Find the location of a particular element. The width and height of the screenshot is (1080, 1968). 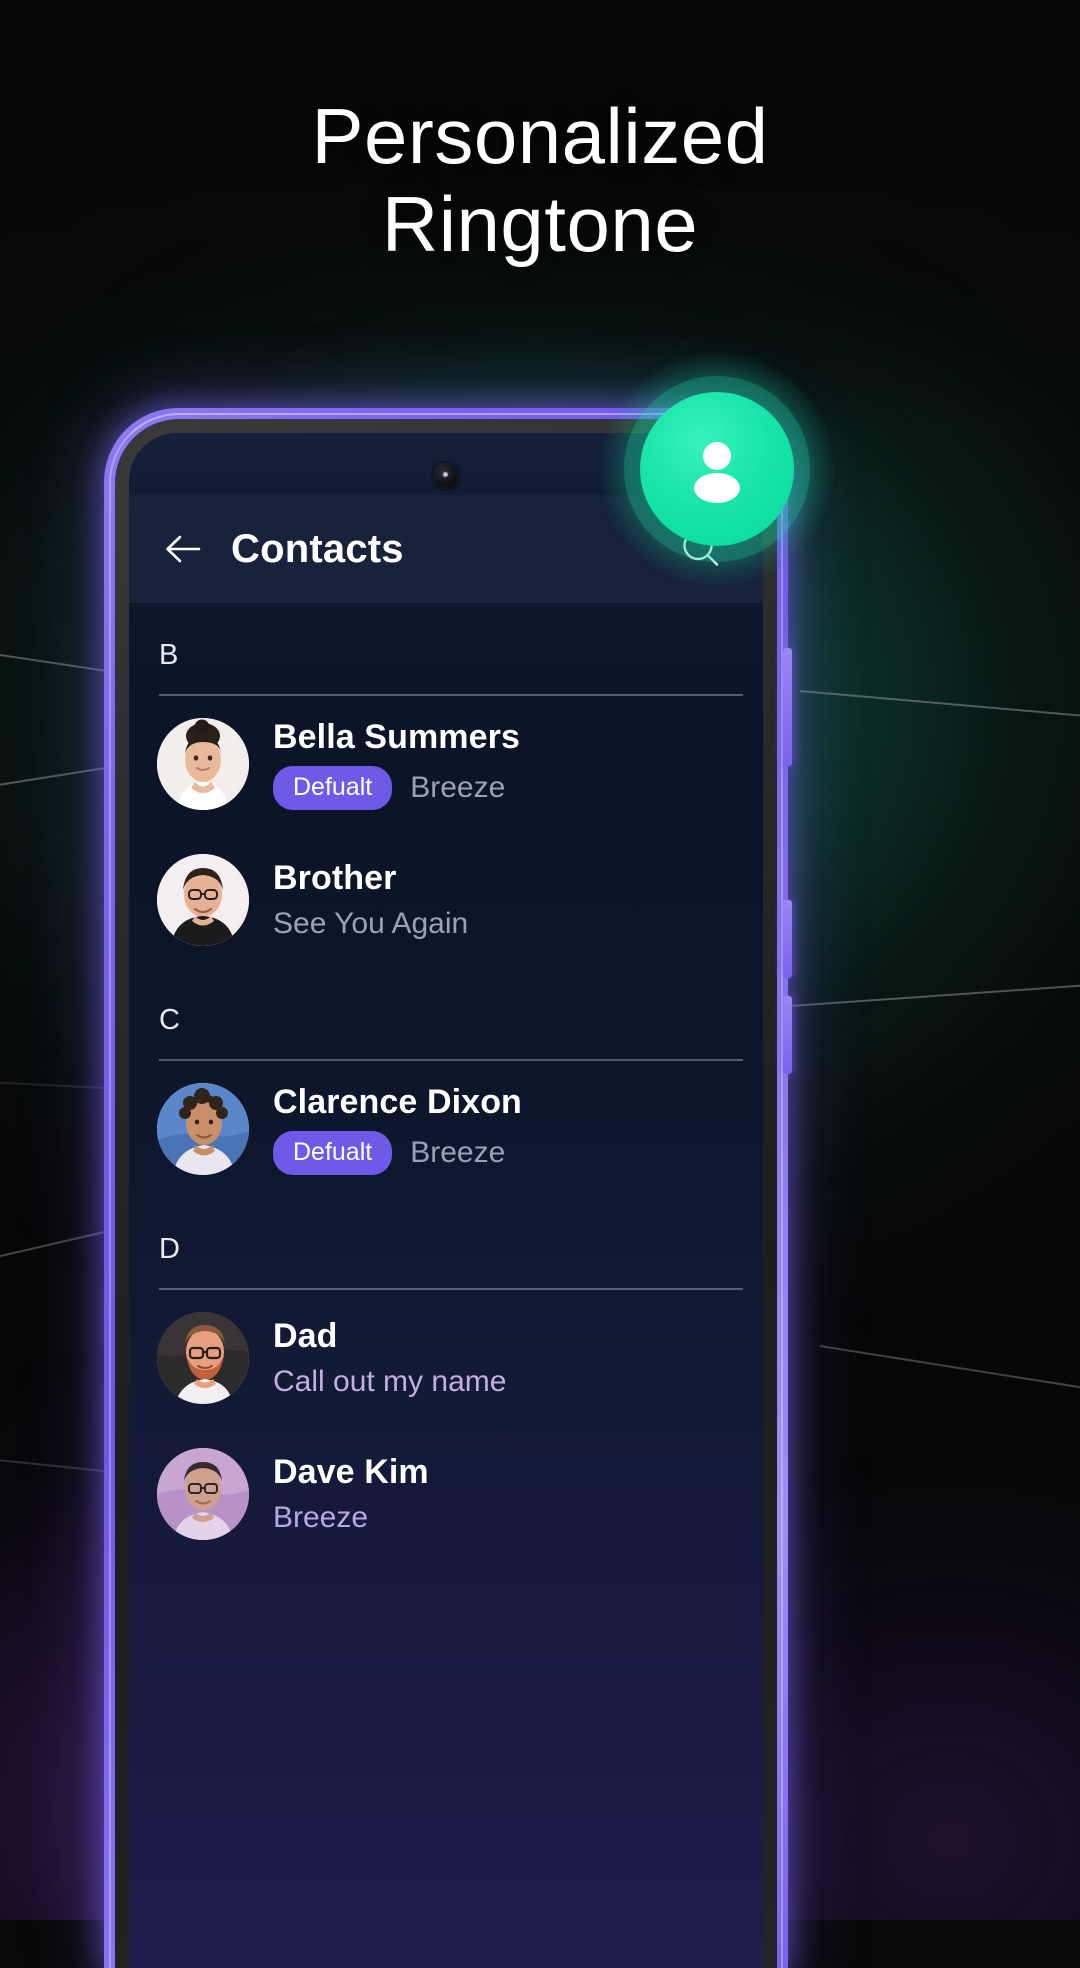

phone-volume-down-button is located at coordinates (787, 1035).